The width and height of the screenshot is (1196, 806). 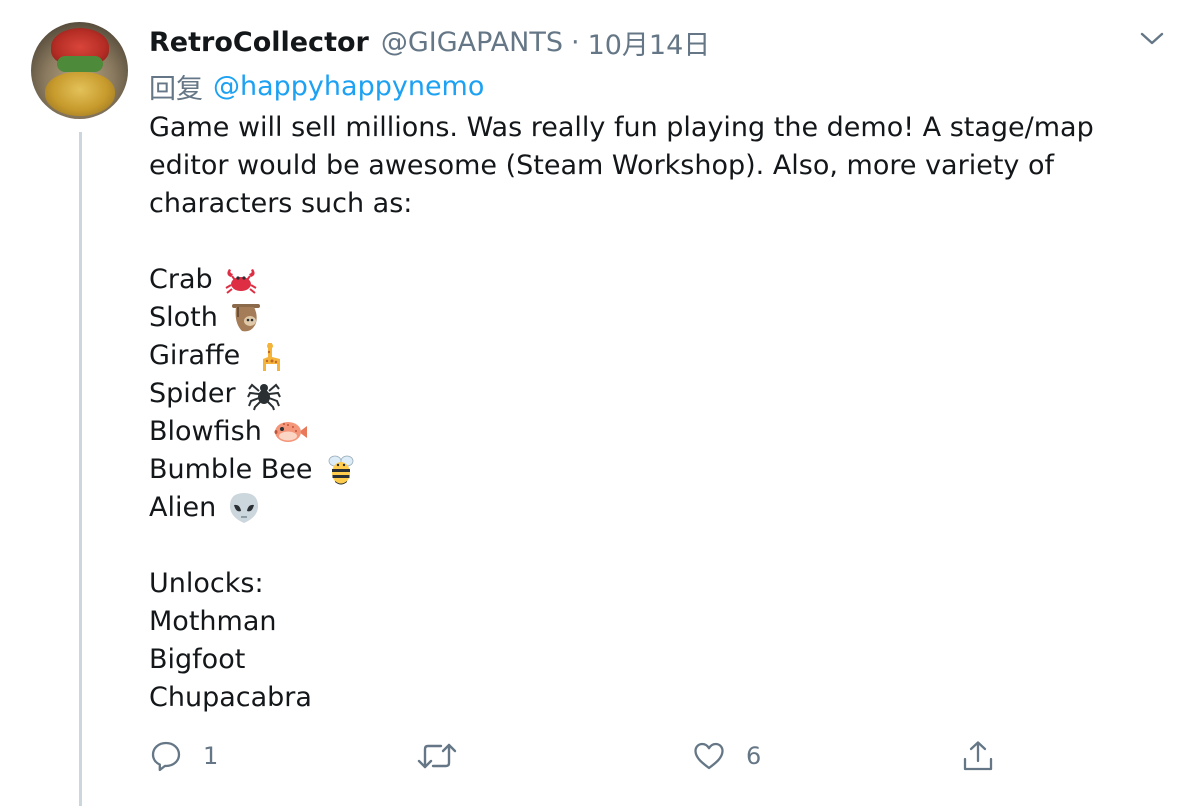 I want to click on reply-button: 1, so click(x=183, y=756).